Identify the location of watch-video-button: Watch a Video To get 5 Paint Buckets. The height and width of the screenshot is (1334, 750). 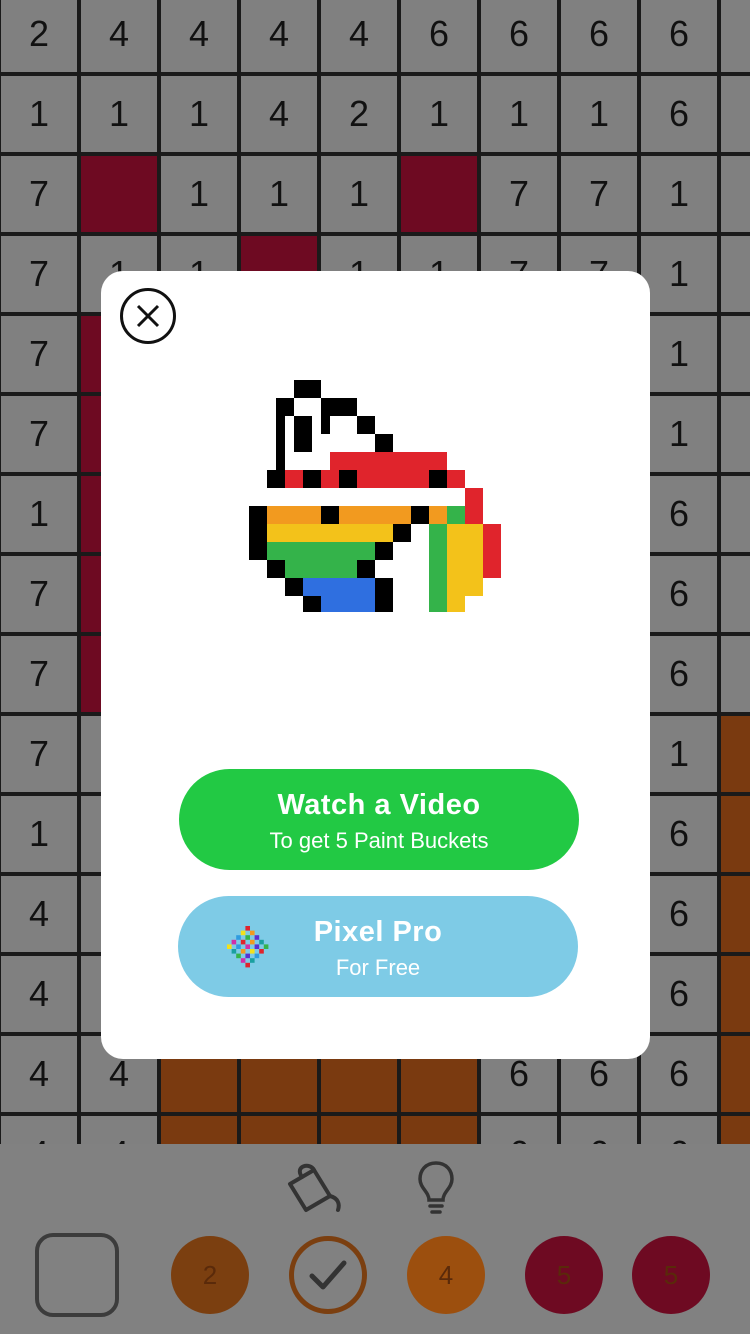
(379, 819).